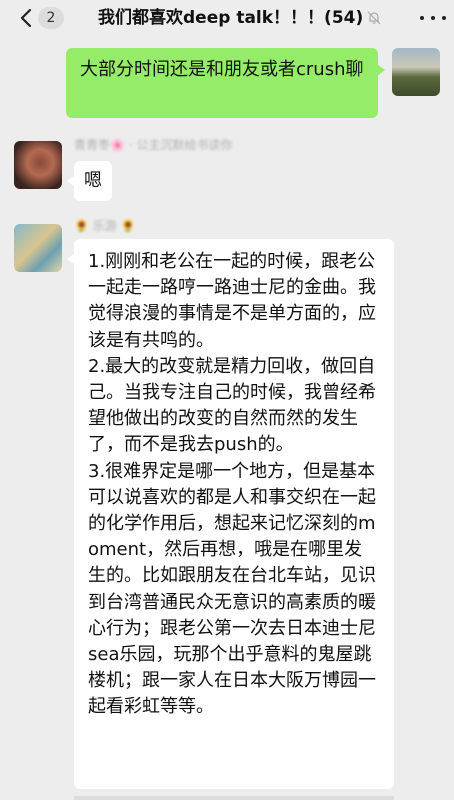 Image resolution: width=454 pixels, height=800 pixels. What do you see at coordinates (93, 180) in the screenshot?
I see `message-text: 嗯` at bounding box center [93, 180].